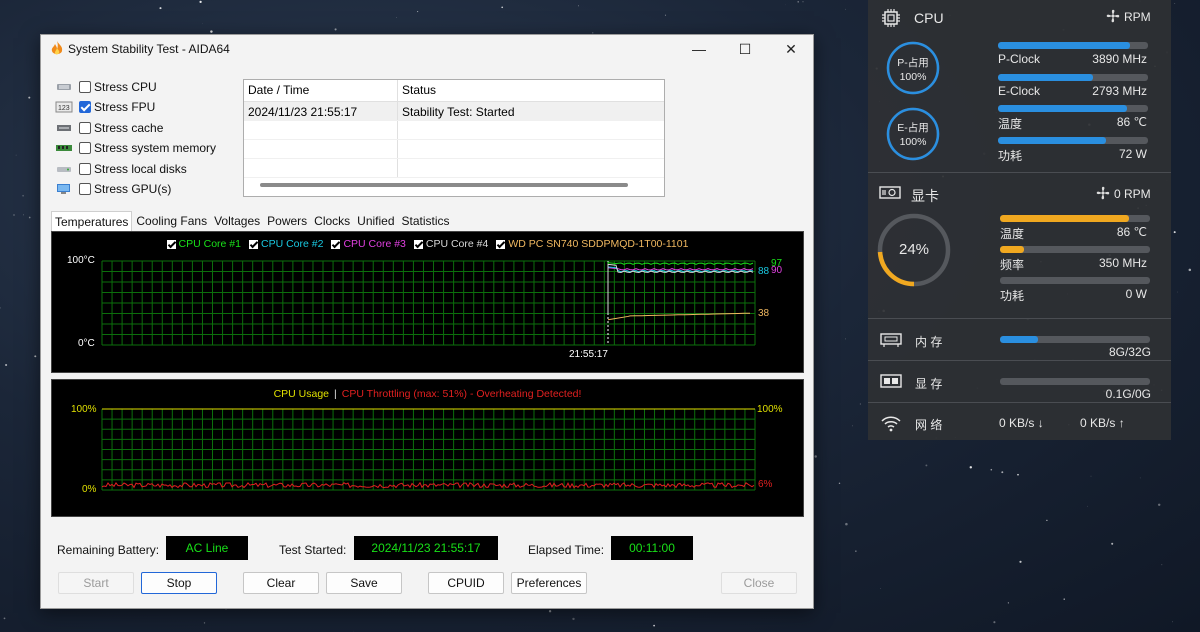 The image size is (1200, 632). I want to click on end-value-core2: 88, so click(764, 271).